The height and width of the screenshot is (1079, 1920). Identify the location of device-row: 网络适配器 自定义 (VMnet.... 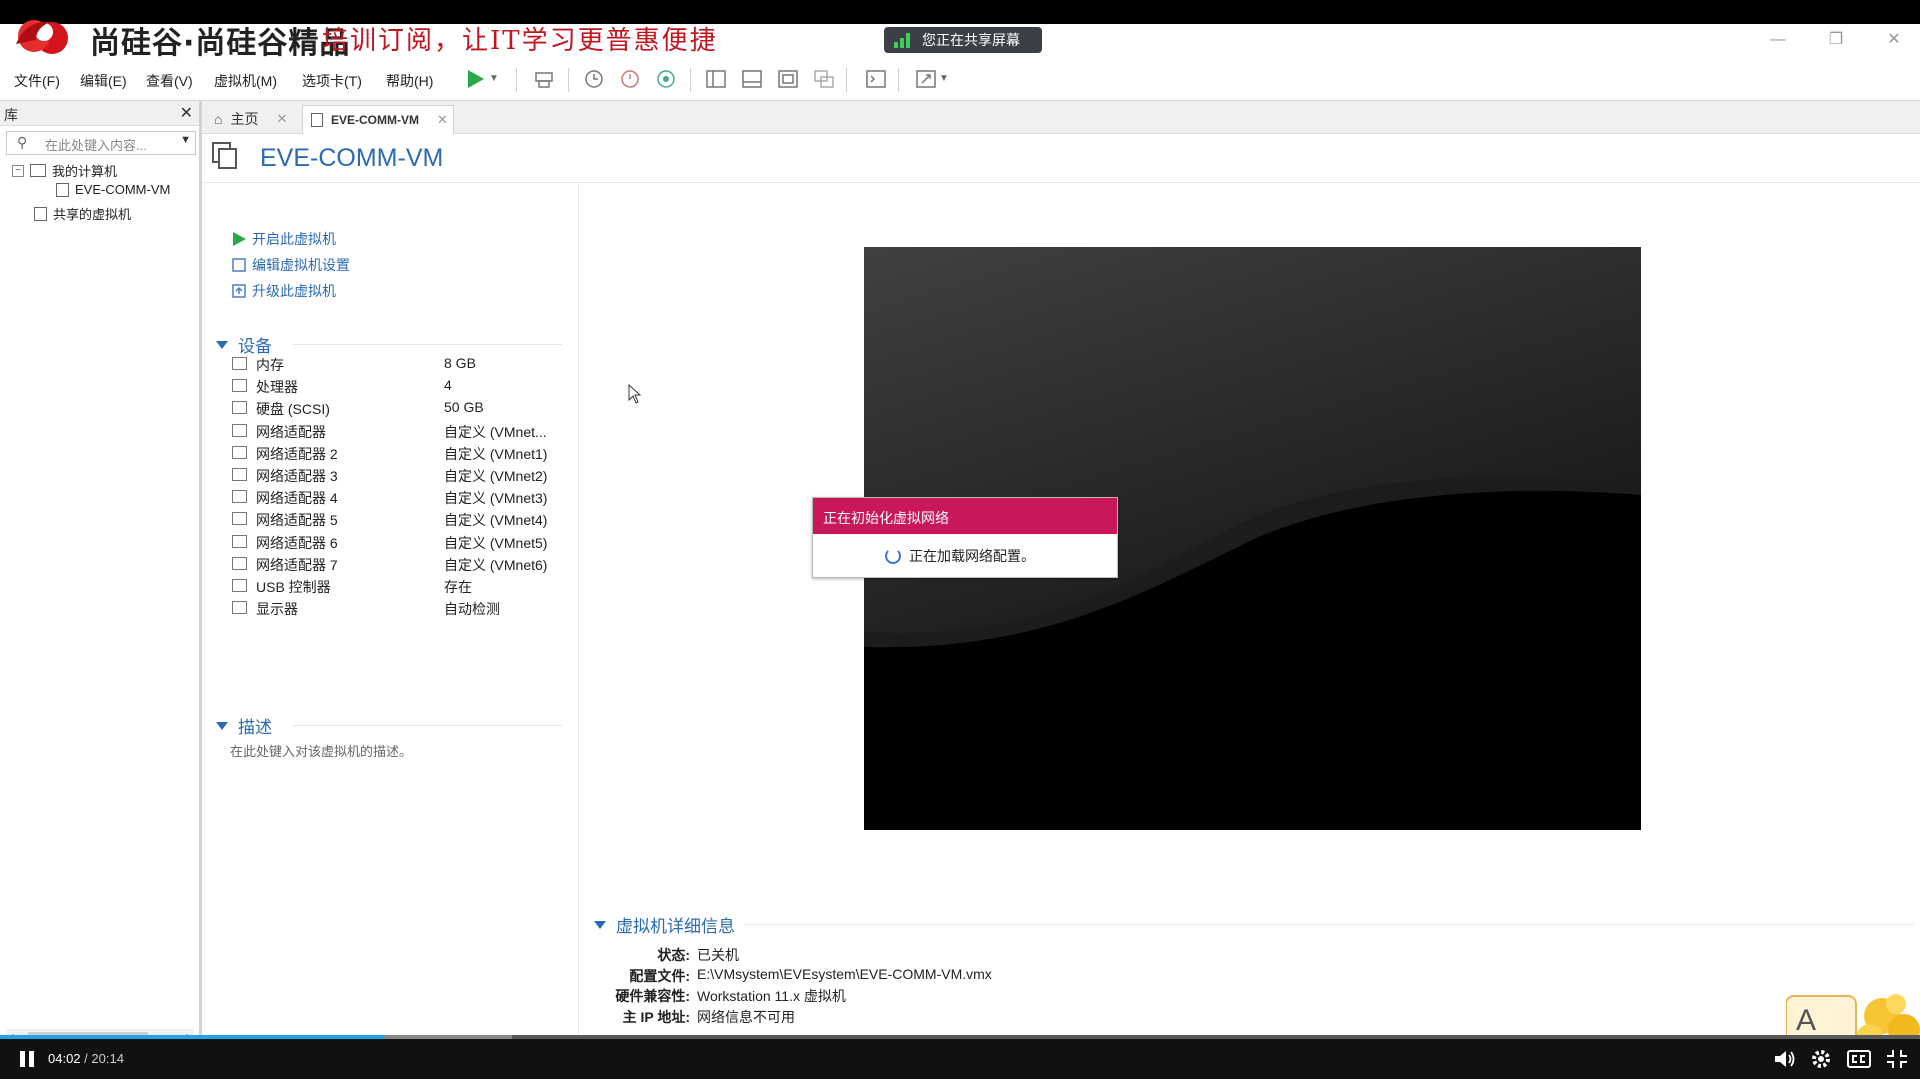
(402, 431).